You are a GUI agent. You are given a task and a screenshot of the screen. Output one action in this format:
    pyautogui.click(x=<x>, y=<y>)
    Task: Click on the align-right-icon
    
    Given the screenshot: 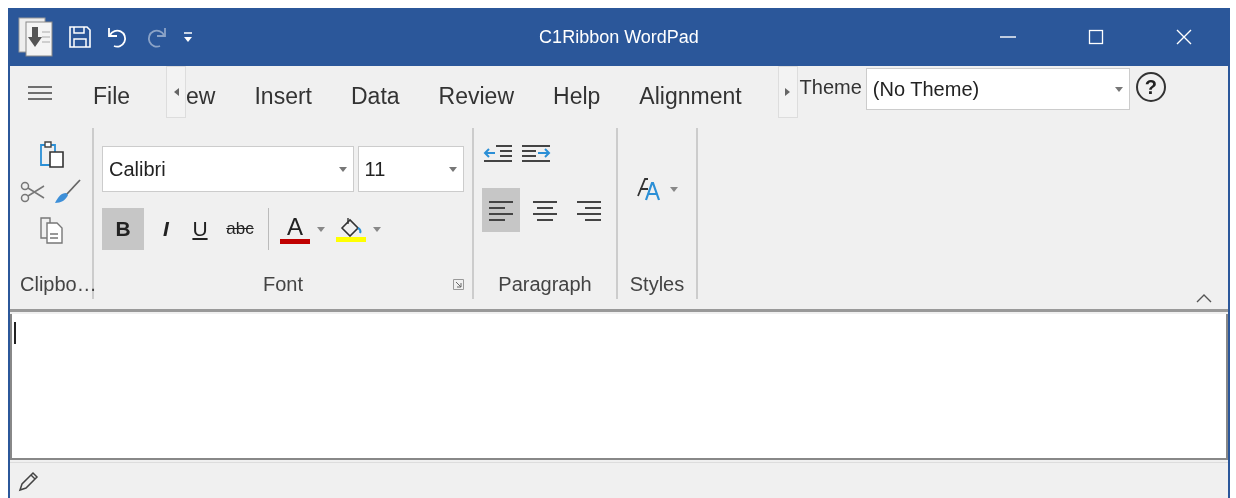 What is the action you would take?
    pyautogui.click(x=589, y=210)
    